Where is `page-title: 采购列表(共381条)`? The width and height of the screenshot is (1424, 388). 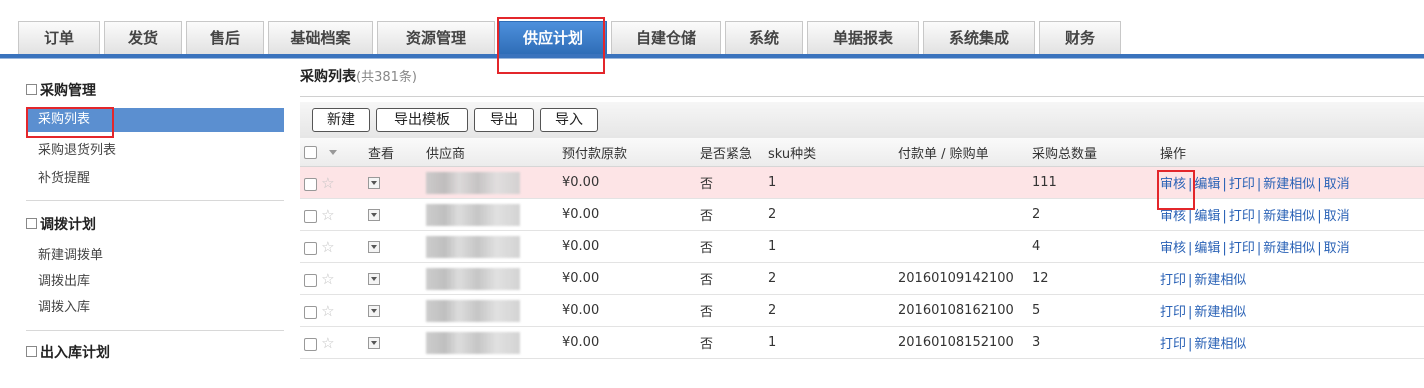 page-title: 采购列表(共381条) is located at coordinates (358, 76).